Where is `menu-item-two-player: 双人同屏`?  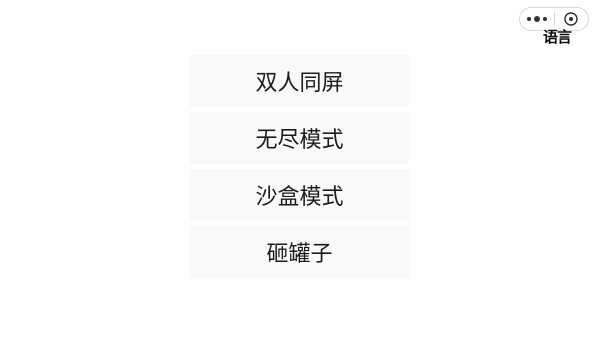 menu-item-two-player: 双人同屏 is located at coordinates (299, 81).